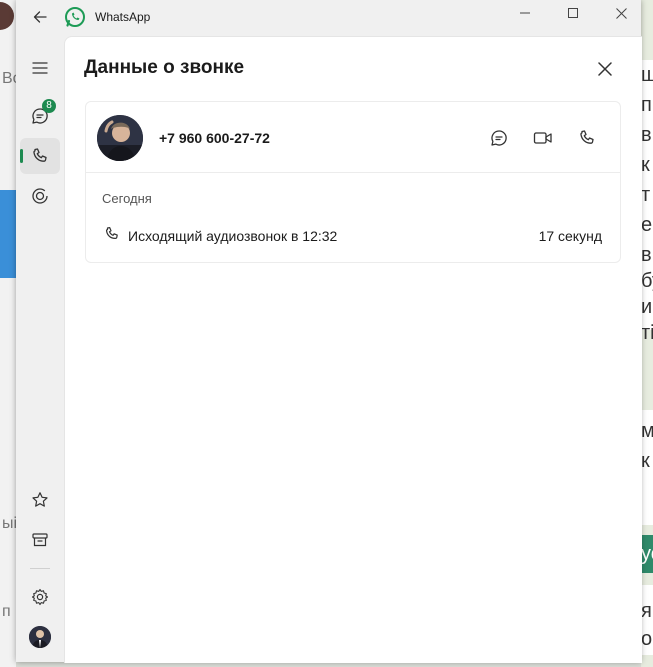  I want to click on background-text: я, so click(646, 611).